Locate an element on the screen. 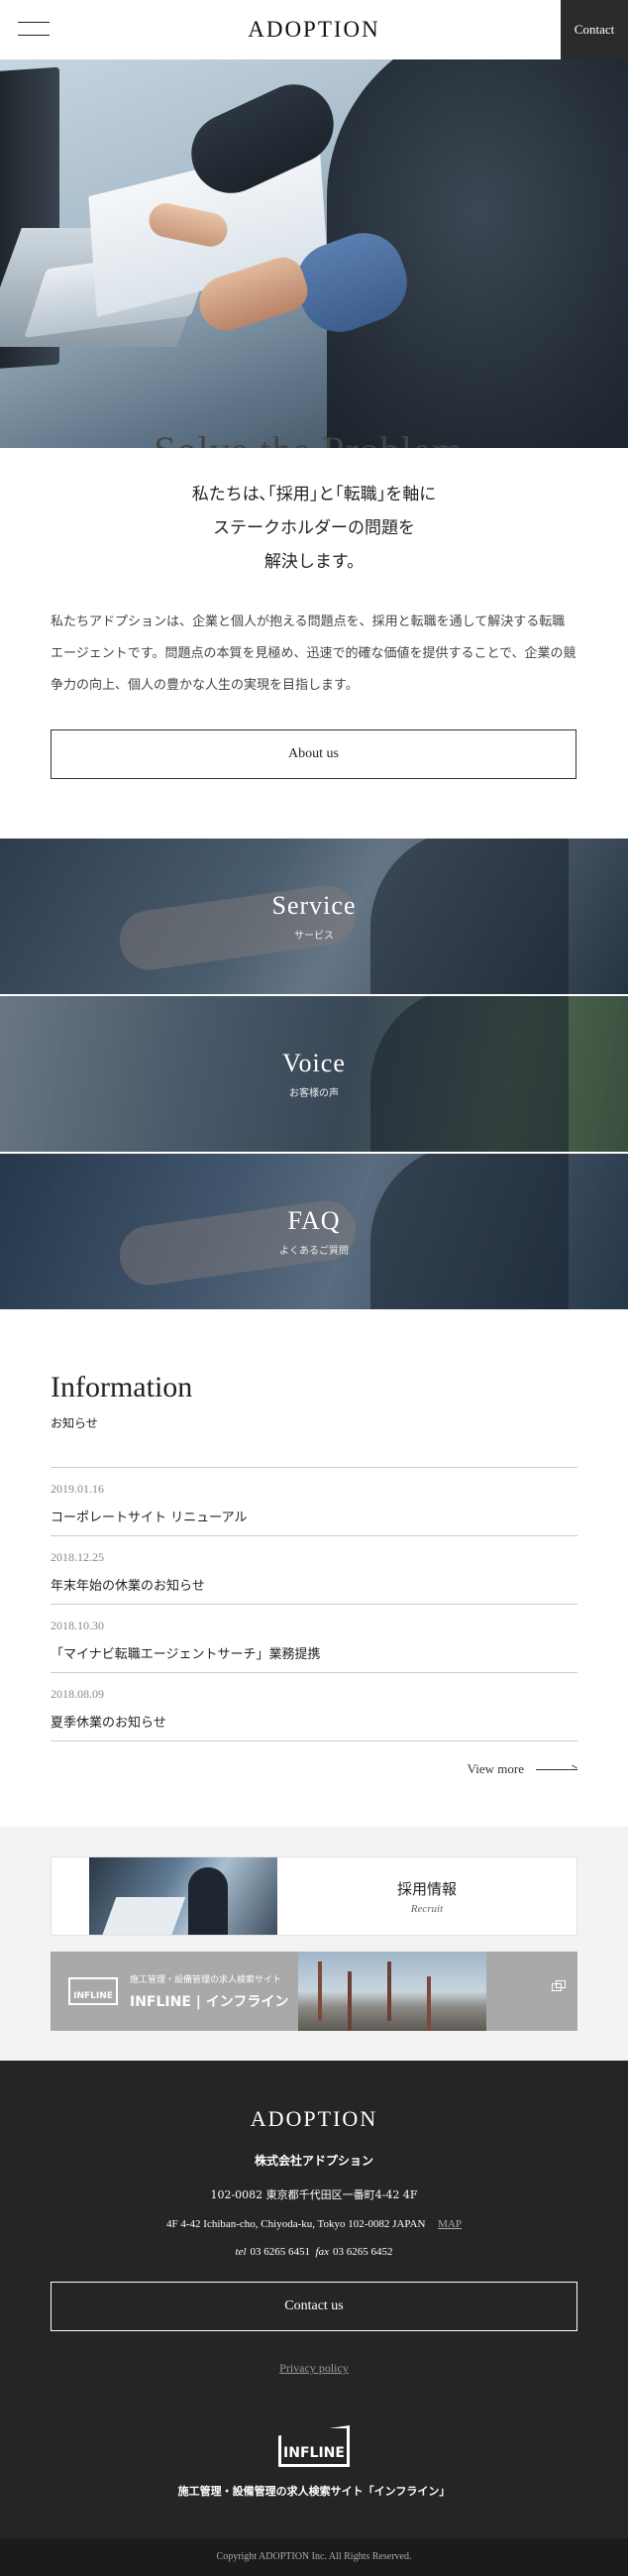 The image size is (628, 2576). infline-logo: INFLINE is located at coordinates (93, 1991).